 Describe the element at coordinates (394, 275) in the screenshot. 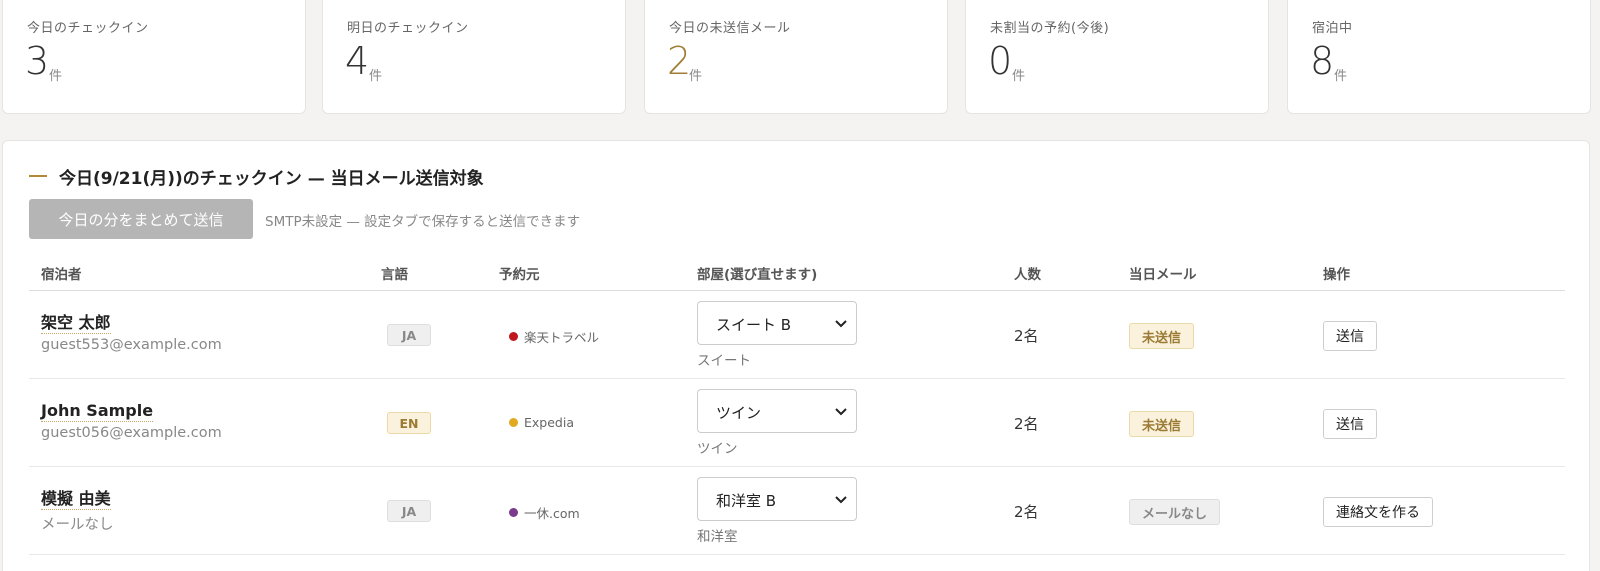

I see `th-language: 言語` at that location.